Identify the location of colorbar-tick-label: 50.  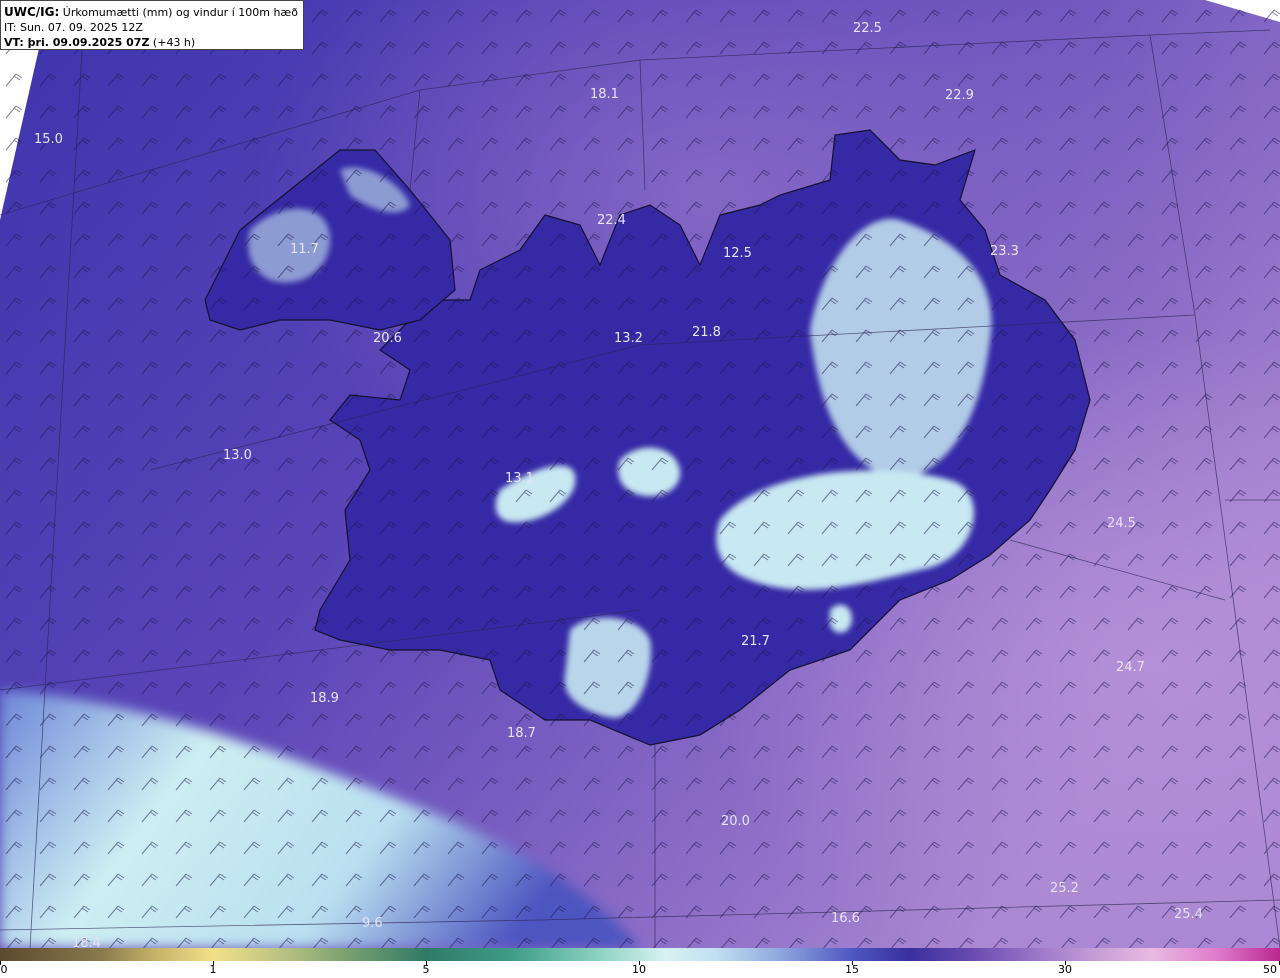
(1270, 969).